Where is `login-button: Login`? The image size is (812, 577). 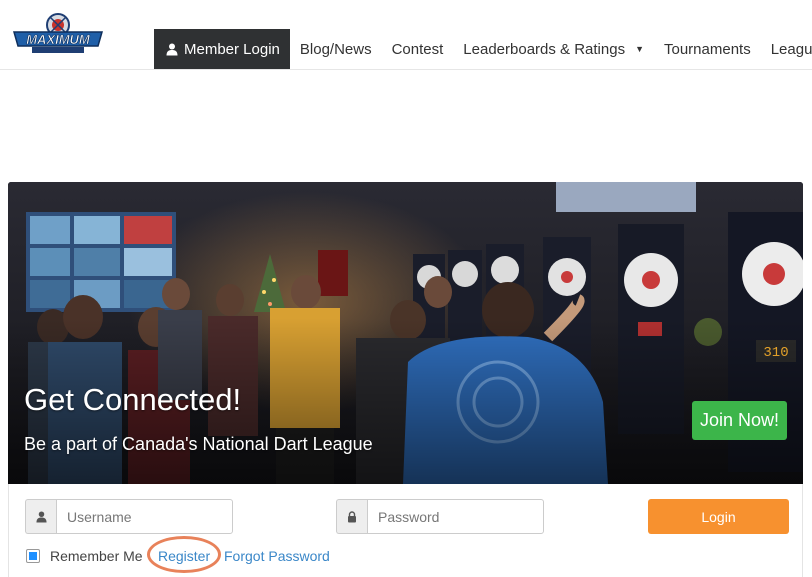
login-button: Login is located at coordinates (718, 516).